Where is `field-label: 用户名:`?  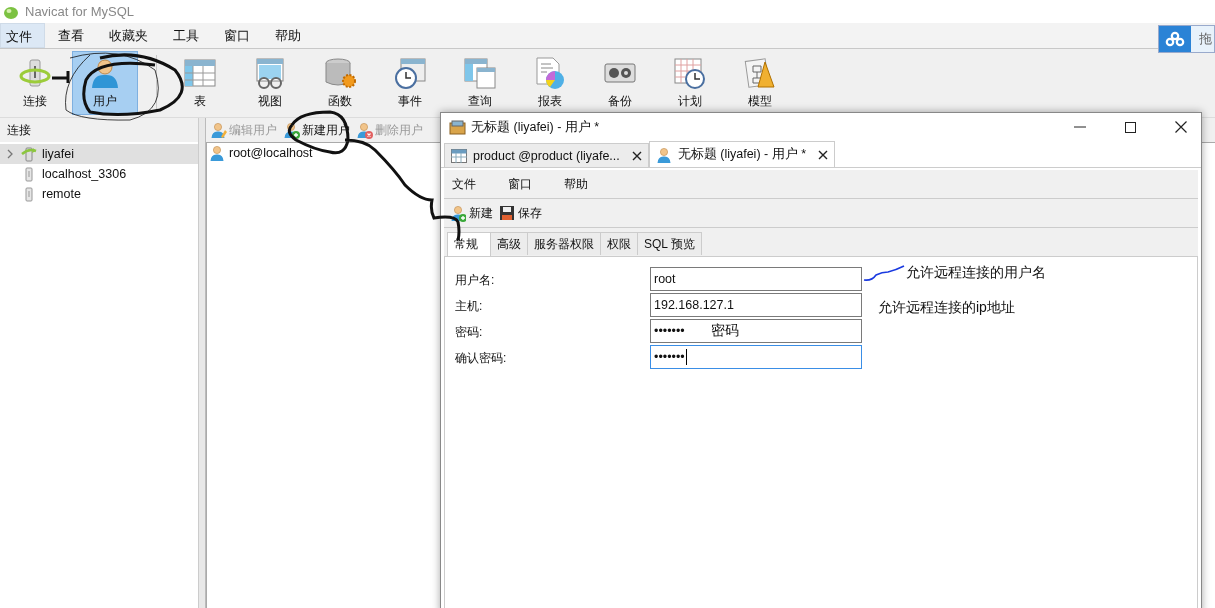 field-label: 用户名: is located at coordinates (475, 280).